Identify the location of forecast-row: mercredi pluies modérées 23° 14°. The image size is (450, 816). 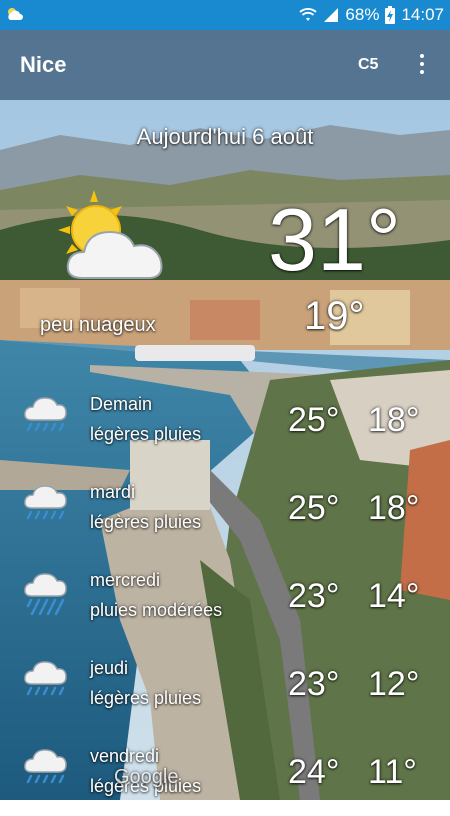
(225, 600).